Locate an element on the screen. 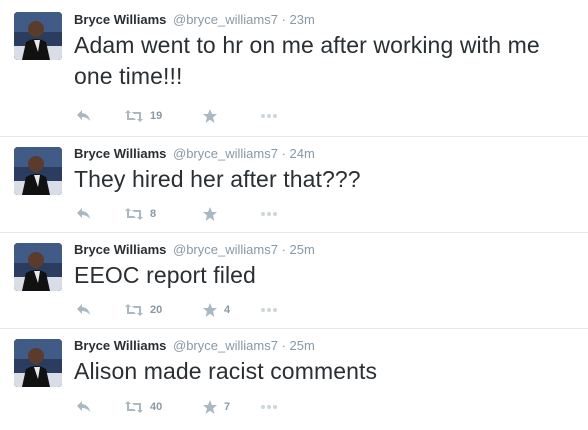 This screenshot has height=430, width=588. retweet-count: 8 is located at coordinates (153, 214).